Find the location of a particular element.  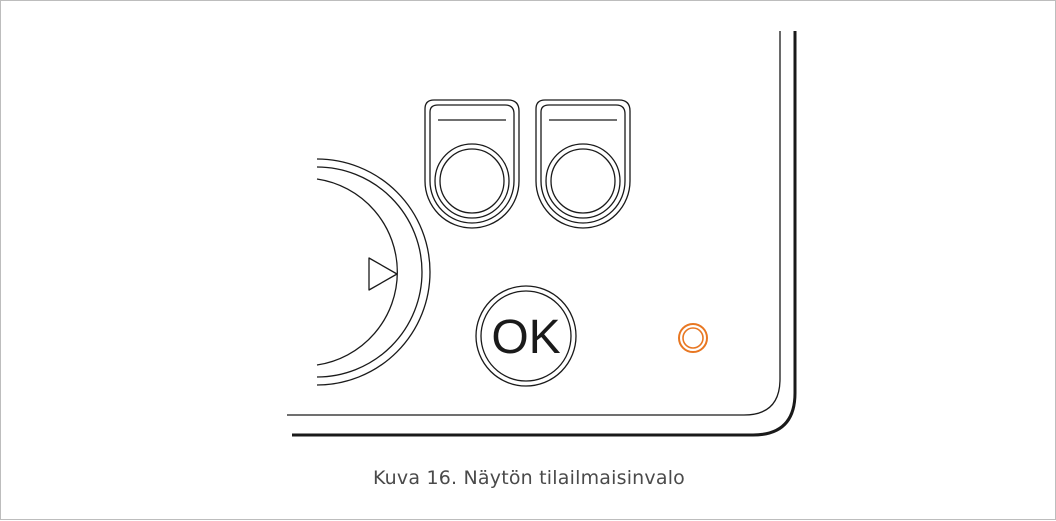

upper-button-right is located at coordinates (583, 164).